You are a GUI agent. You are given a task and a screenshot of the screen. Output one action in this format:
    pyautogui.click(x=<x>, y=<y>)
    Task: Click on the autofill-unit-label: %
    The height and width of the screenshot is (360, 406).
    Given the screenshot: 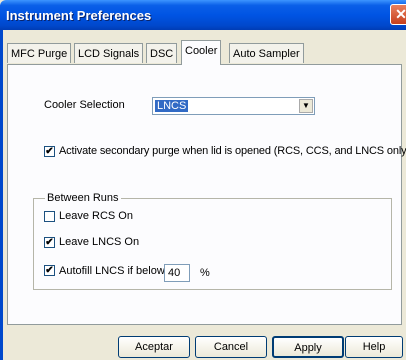 What is the action you would take?
    pyautogui.click(x=205, y=273)
    